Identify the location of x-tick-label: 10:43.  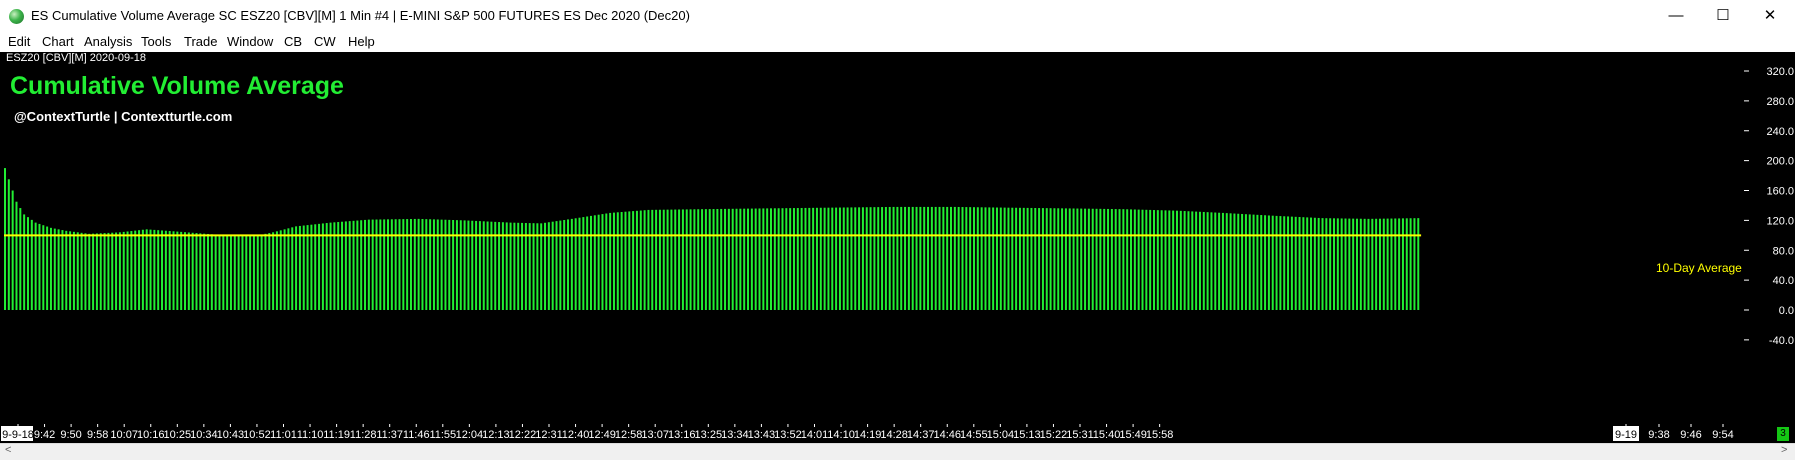
(231, 435).